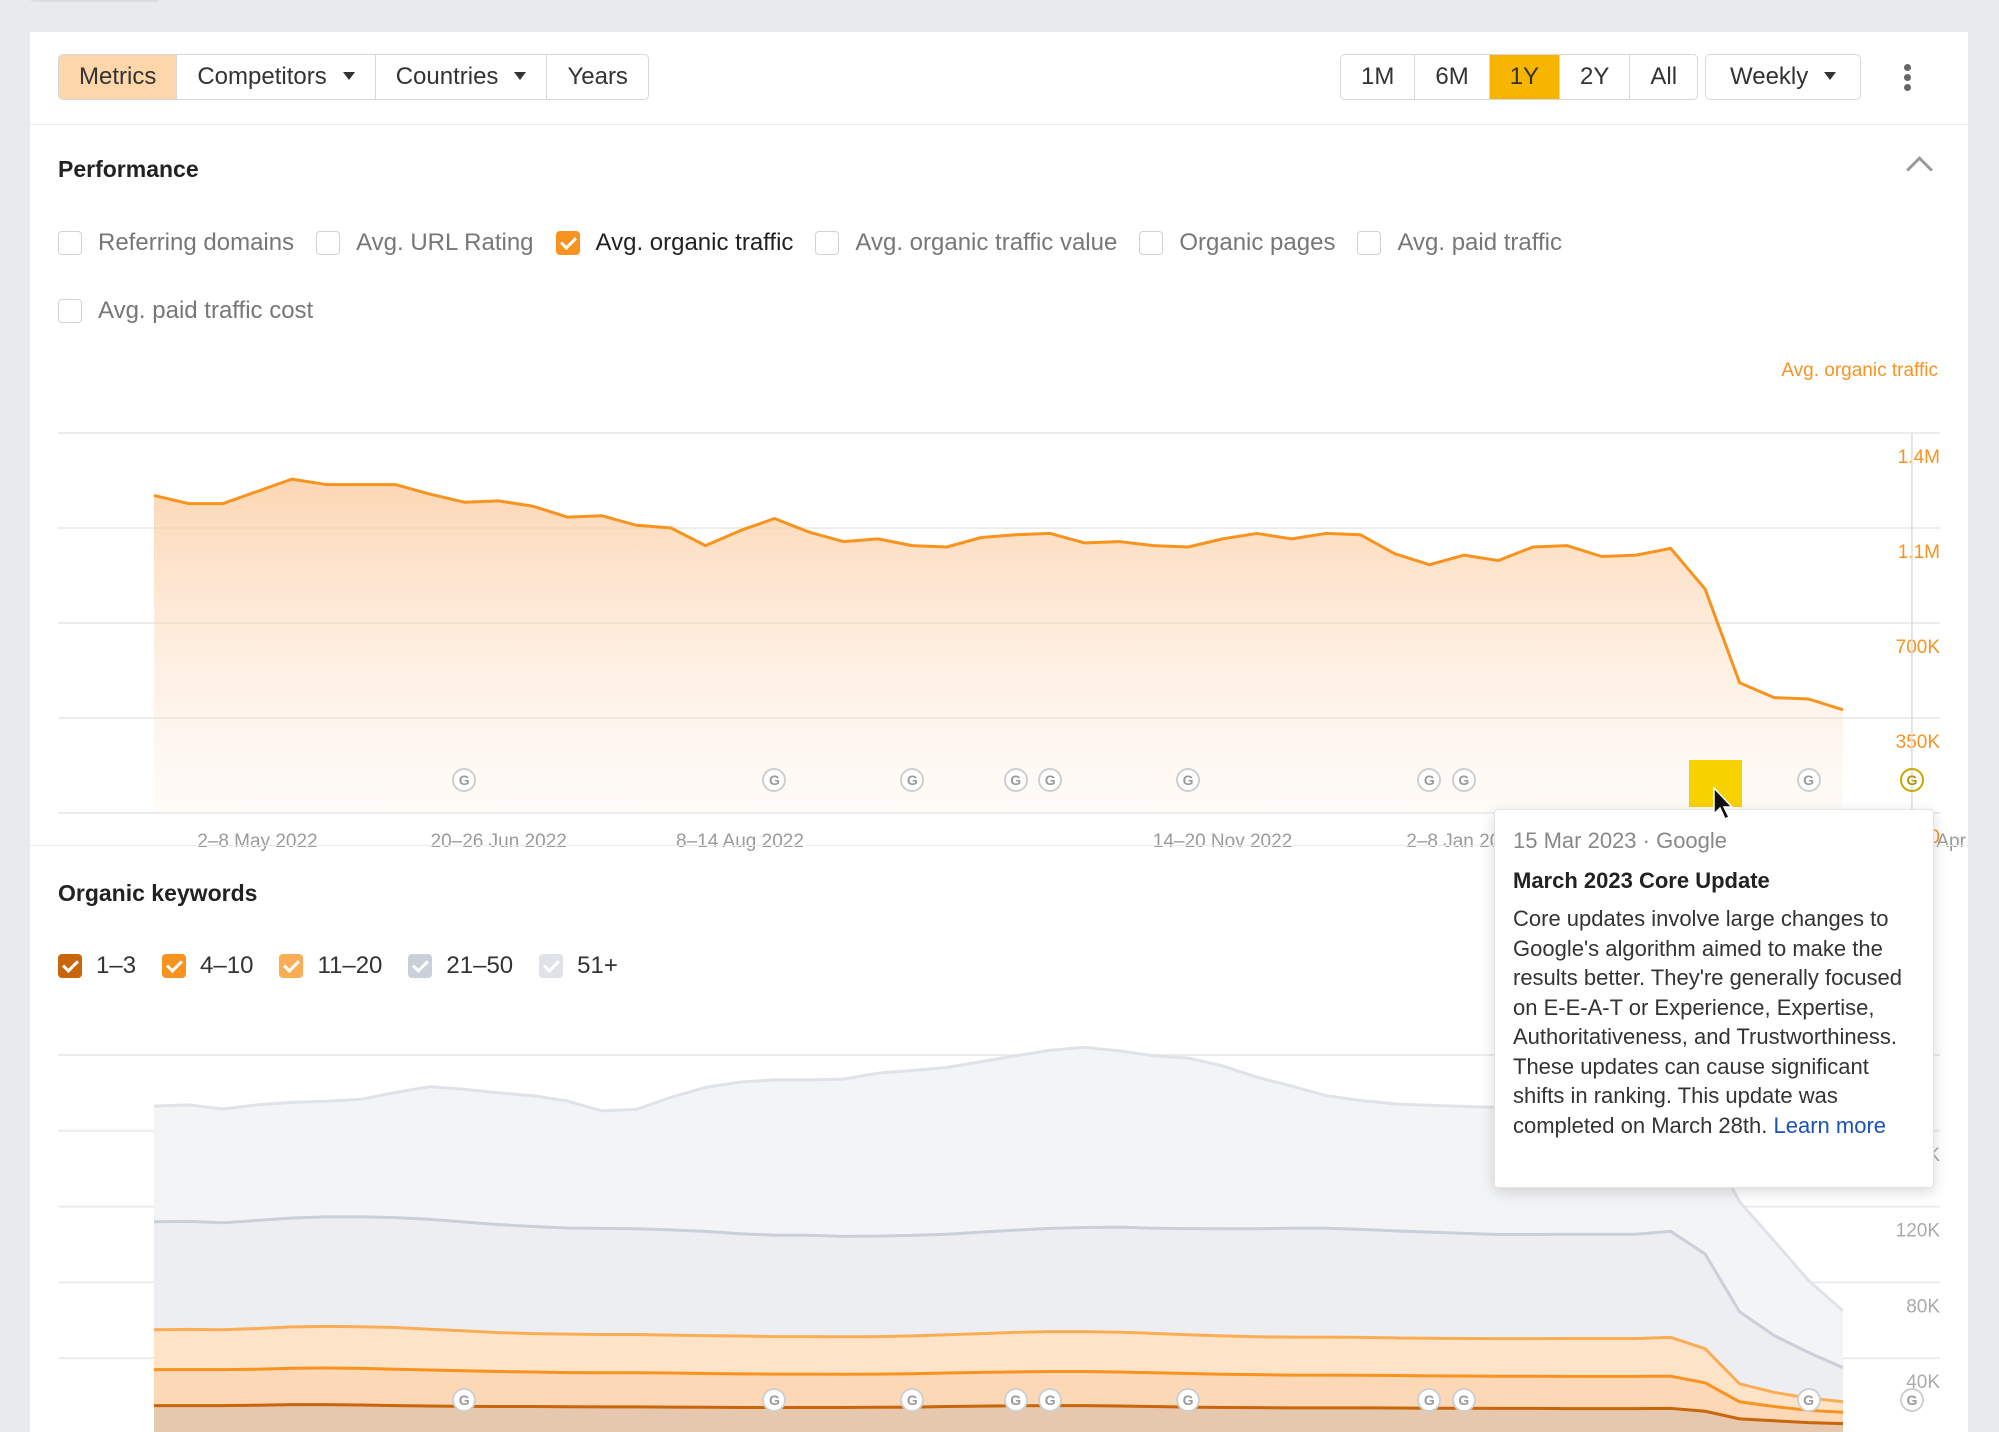 The image size is (1999, 1432). I want to click on interval-select-button: Weekly, so click(1783, 77).